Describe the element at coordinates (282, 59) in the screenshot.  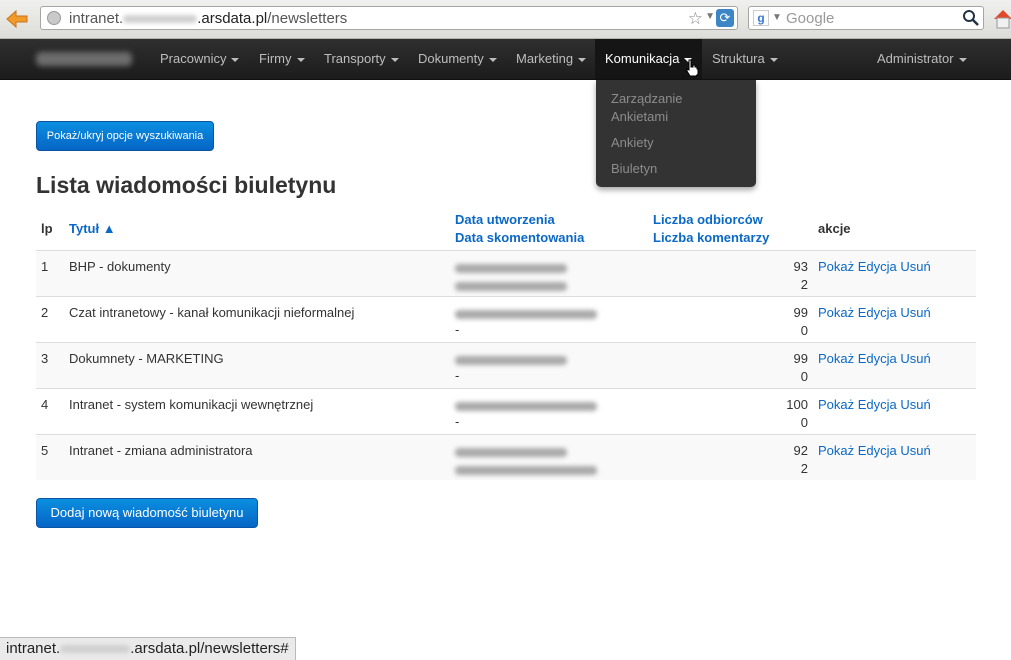
I see `nav-firmy: Firmy` at that location.